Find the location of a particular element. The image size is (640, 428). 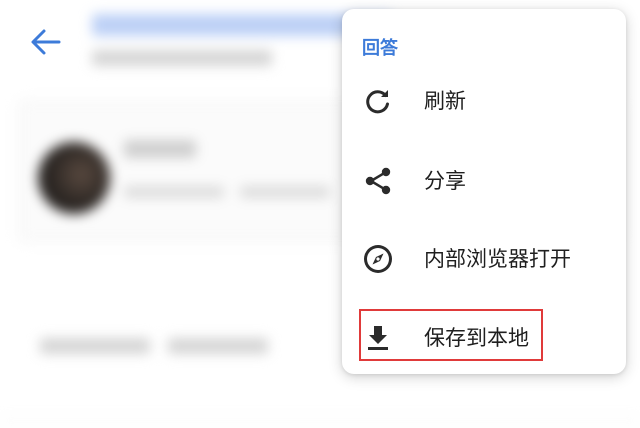

arrow-left-icon is located at coordinates (46, 42).